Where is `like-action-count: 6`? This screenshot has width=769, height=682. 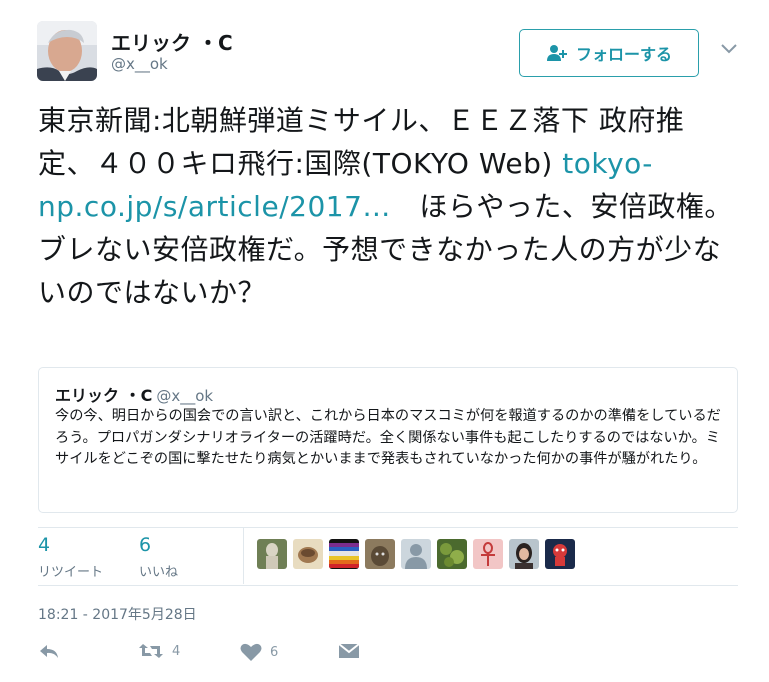
like-action-count: 6 is located at coordinates (274, 652).